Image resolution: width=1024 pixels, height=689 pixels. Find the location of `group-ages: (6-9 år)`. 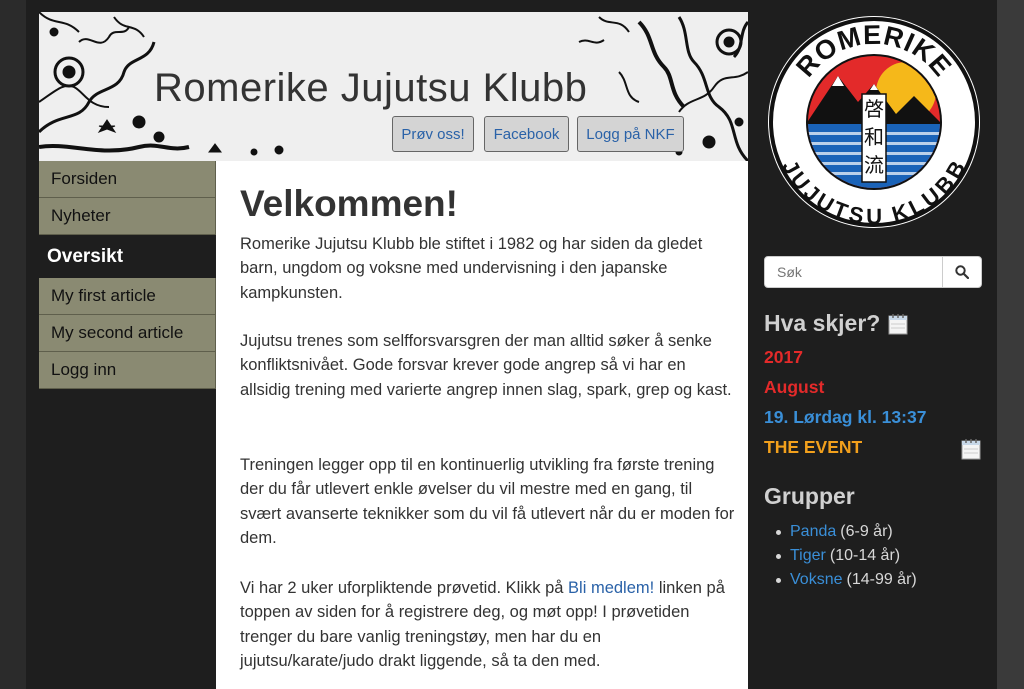

group-ages: (6-9 år) is located at coordinates (866, 531).